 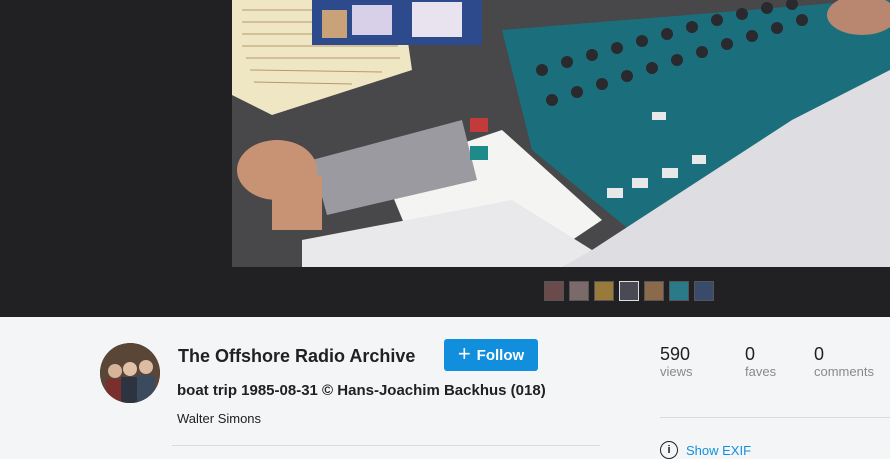 I want to click on stat-comments: 0 comments, so click(x=844, y=362).